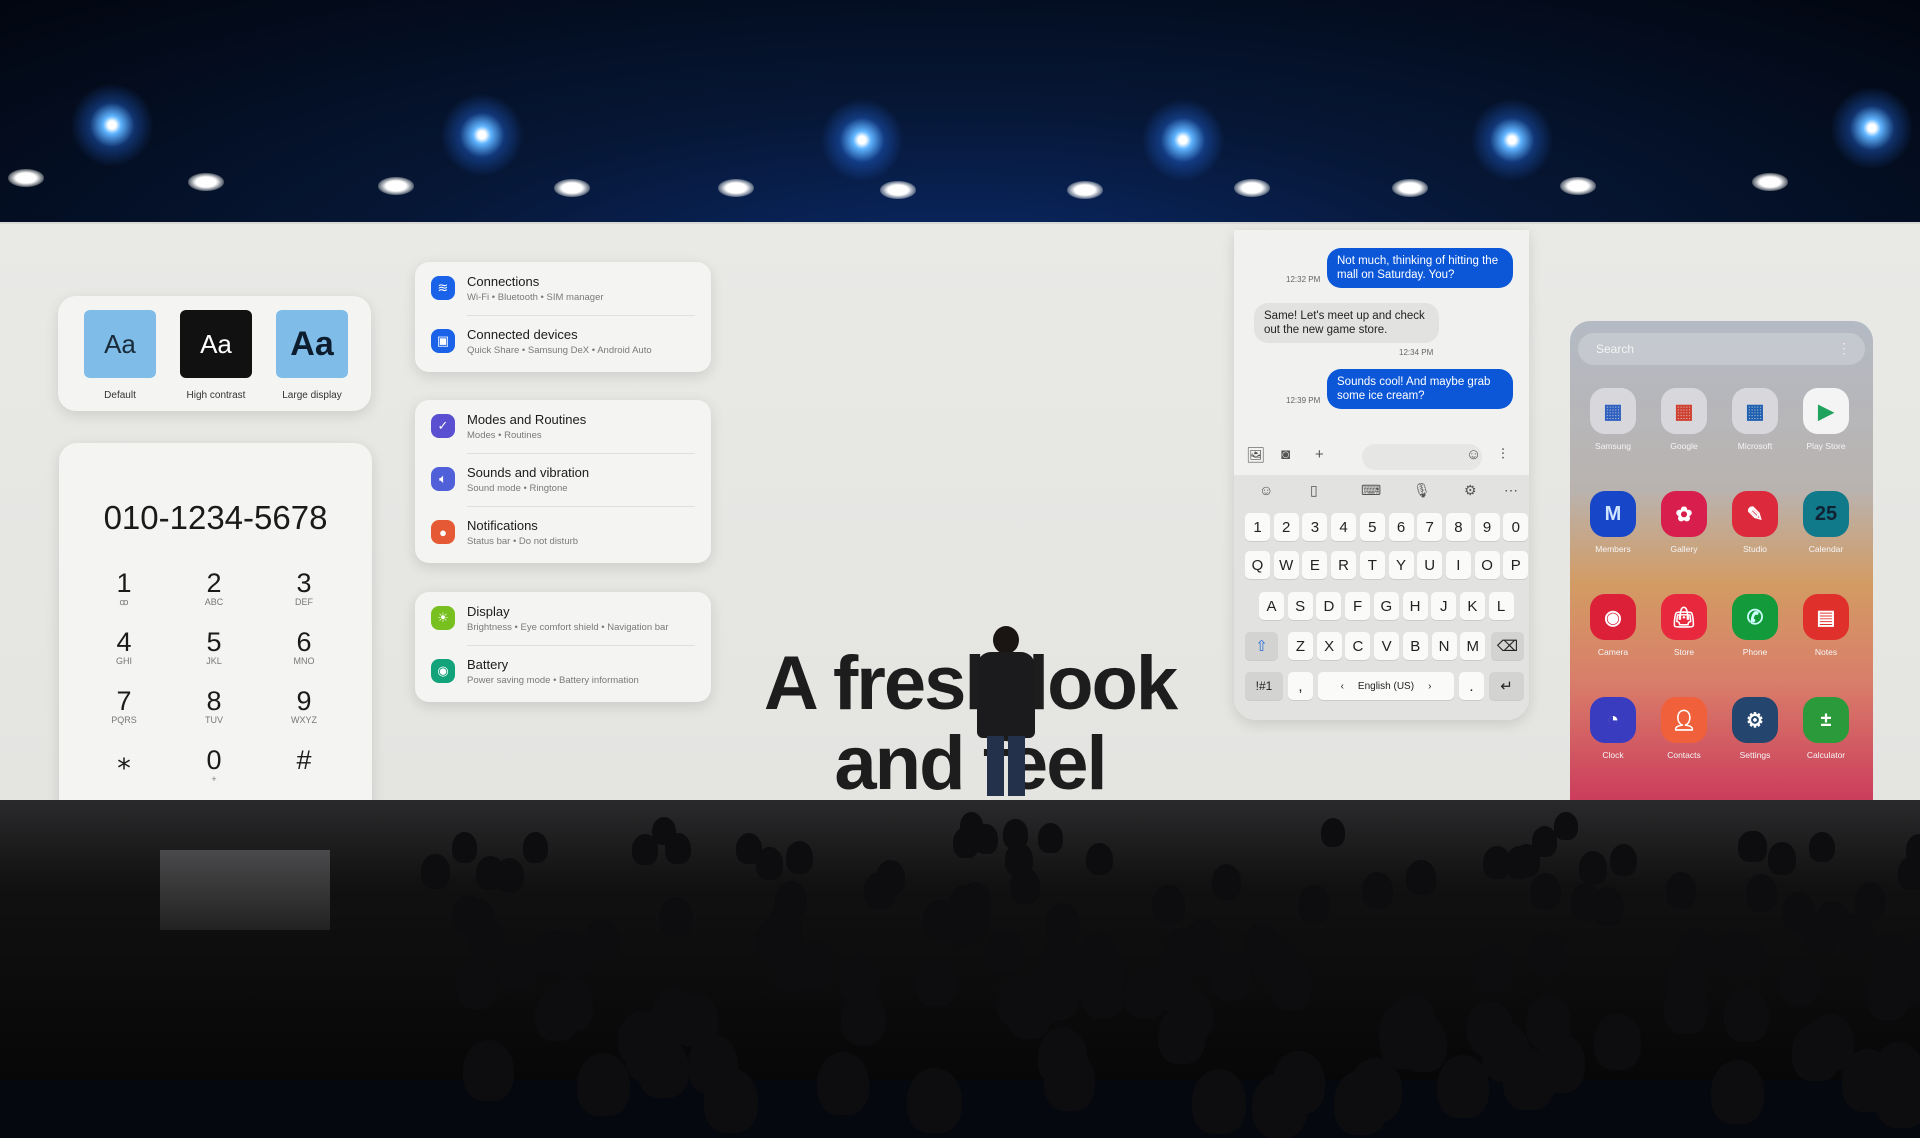 This screenshot has height=1138, width=1920. What do you see at coordinates (1755, 411) in the screenshot?
I see `app-icon-microsoft: ▦` at bounding box center [1755, 411].